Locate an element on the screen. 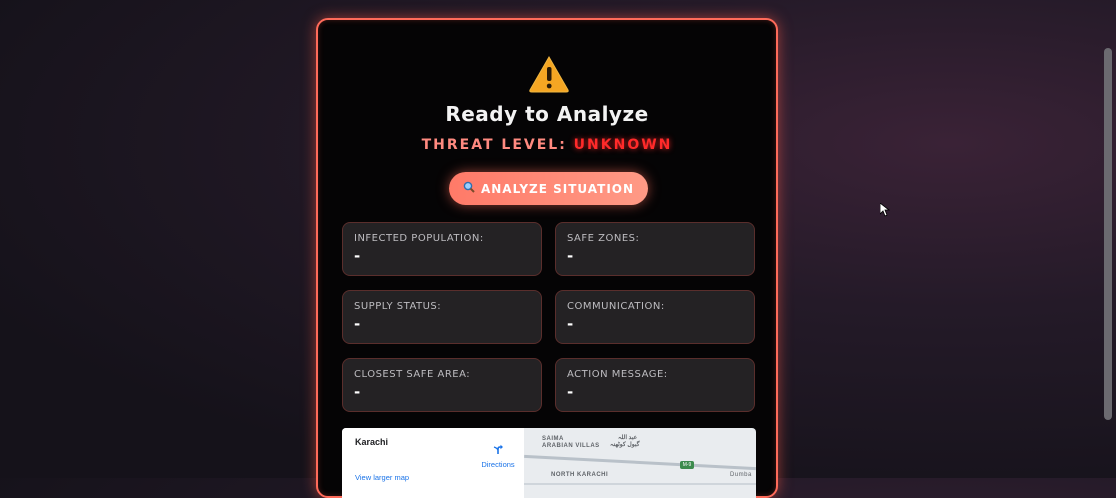 The height and width of the screenshot is (498, 1116). stat-action-message: ACTION MESSAGE: - is located at coordinates (655, 385).